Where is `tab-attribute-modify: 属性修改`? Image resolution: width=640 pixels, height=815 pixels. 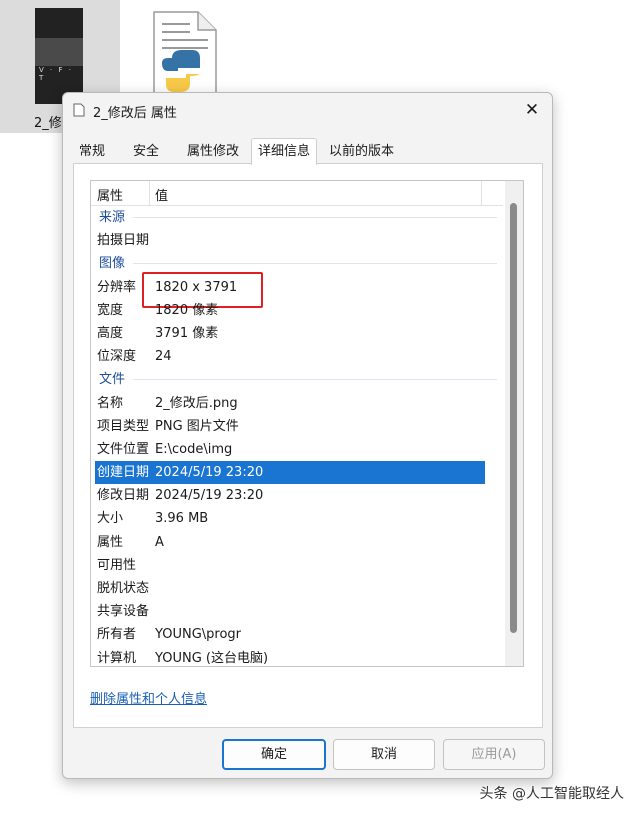
tab-attribute-modify: 属性修改 is located at coordinates (213, 152).